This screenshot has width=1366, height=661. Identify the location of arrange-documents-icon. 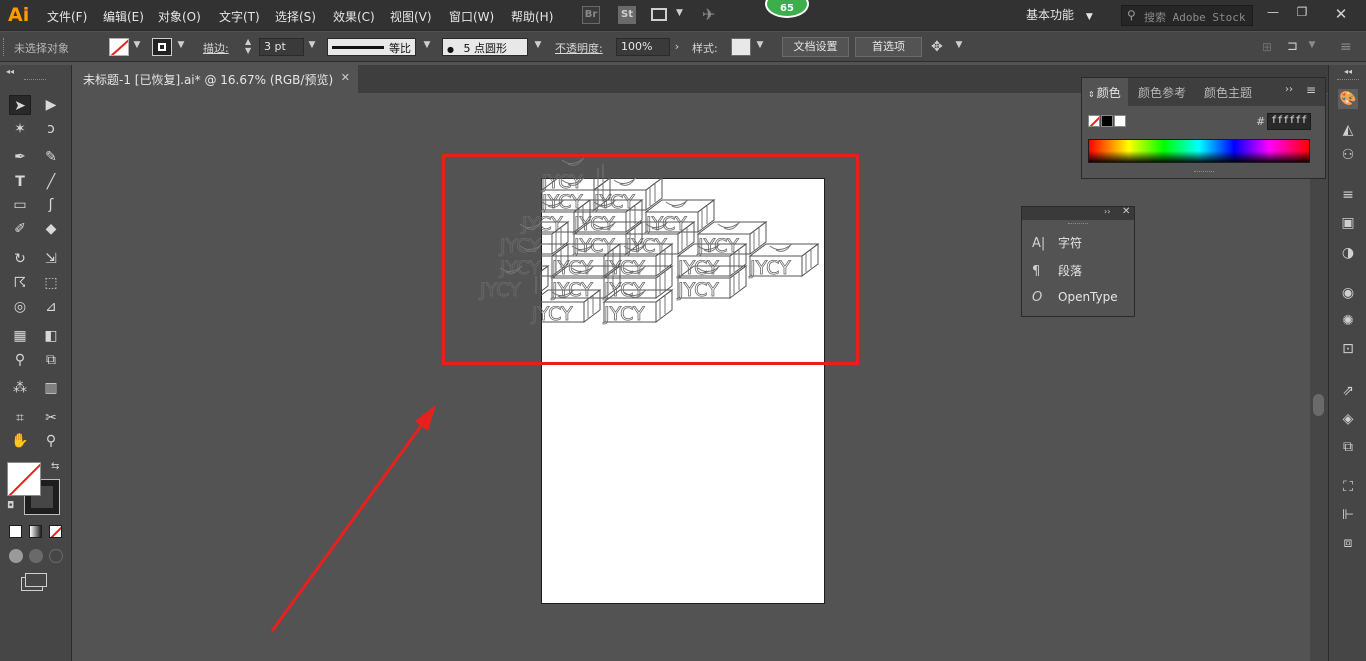
(659, 14).